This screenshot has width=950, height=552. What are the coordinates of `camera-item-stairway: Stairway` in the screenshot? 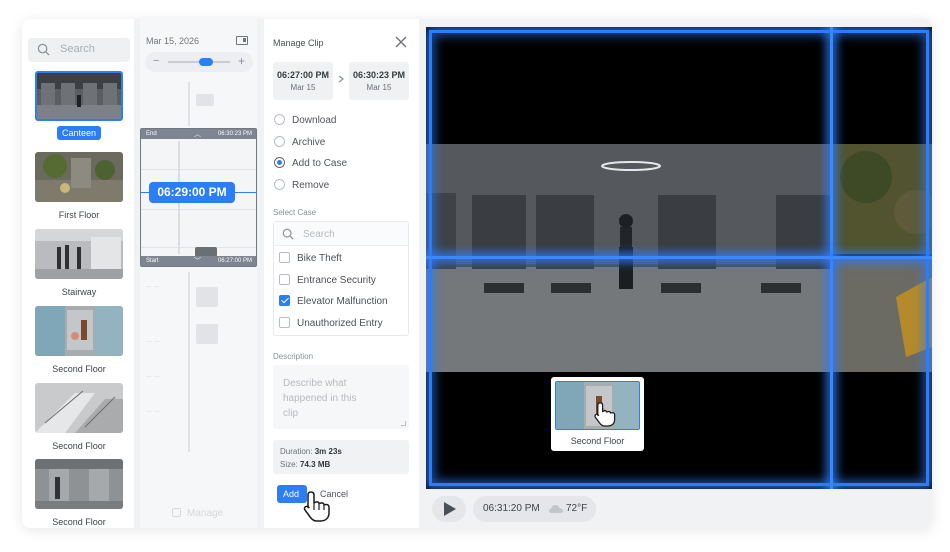 It's located at (79, 264).